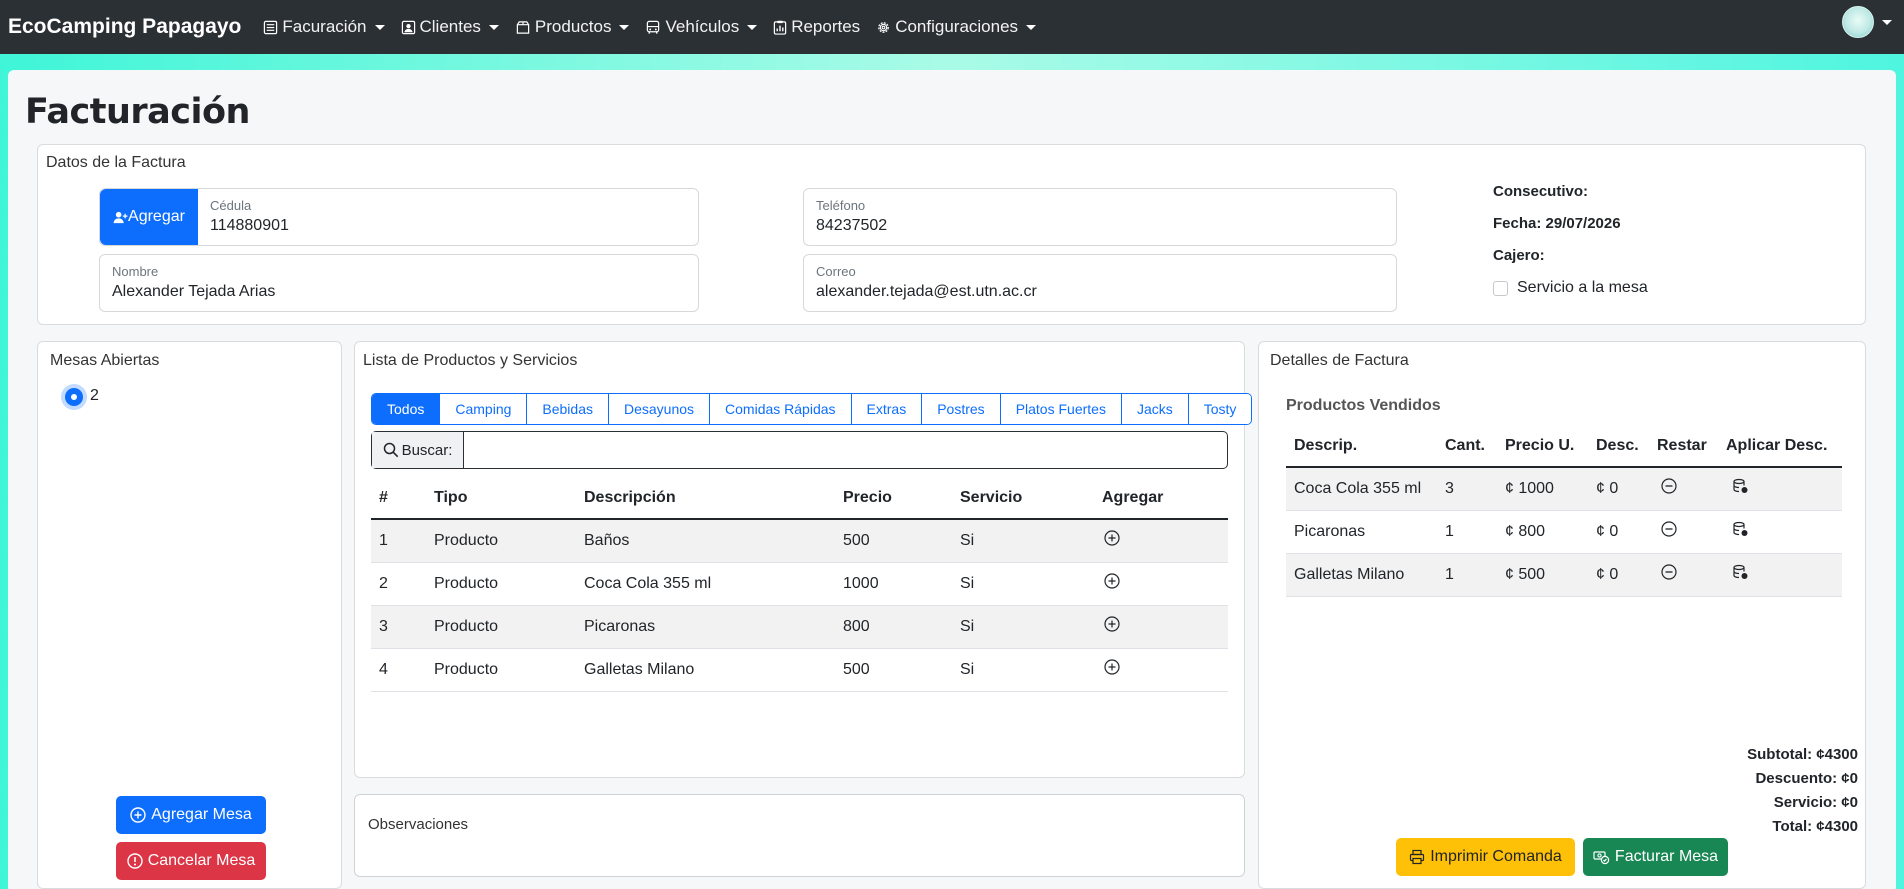 The width and height of the screenshot is (1904, 889). I want to click on user-avatar, so click(1858, 22).